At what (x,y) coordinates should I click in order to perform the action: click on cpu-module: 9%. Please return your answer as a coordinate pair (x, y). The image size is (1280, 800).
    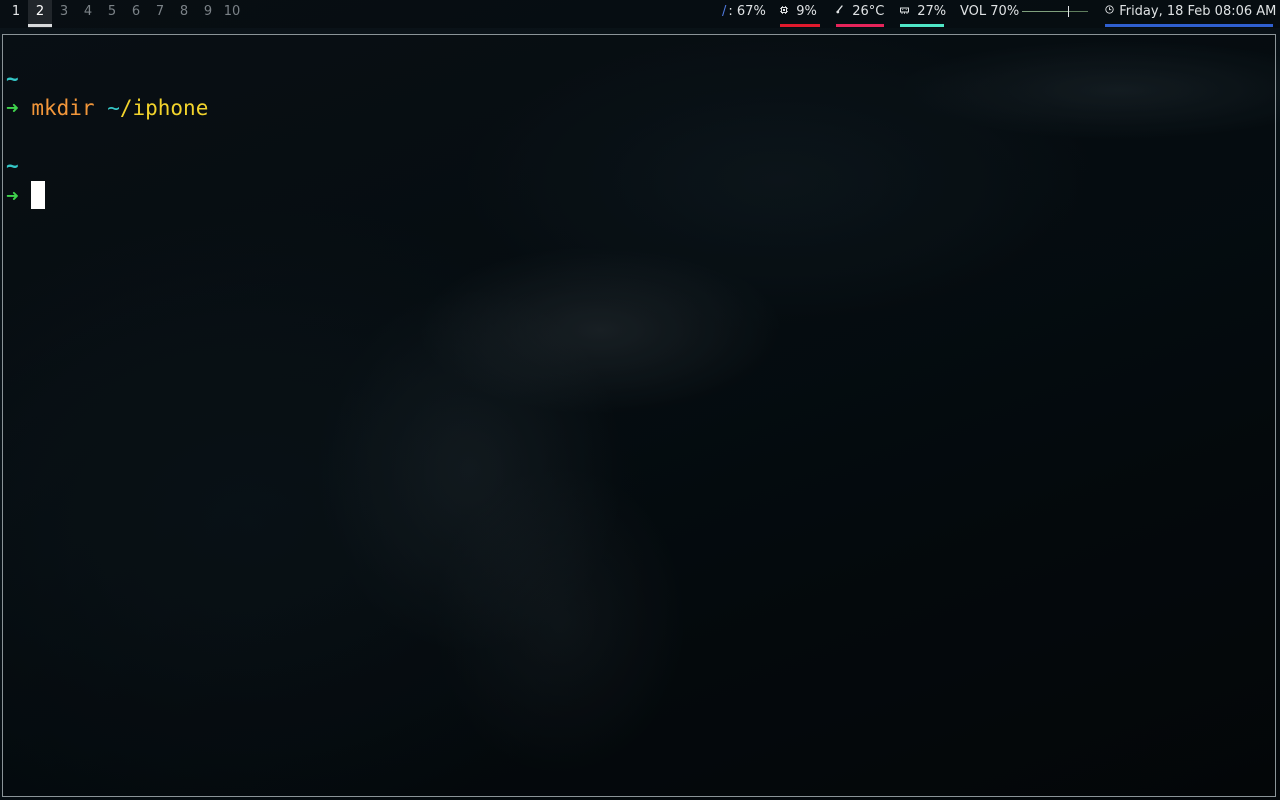
    Looking at the image, I should click on (800, 14).